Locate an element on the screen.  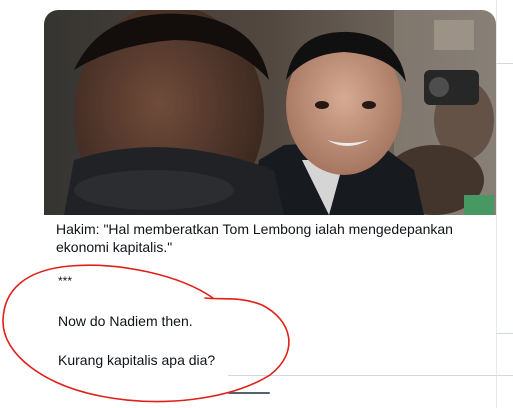
scrollbar-thumb is located at coordinates (249, 393).